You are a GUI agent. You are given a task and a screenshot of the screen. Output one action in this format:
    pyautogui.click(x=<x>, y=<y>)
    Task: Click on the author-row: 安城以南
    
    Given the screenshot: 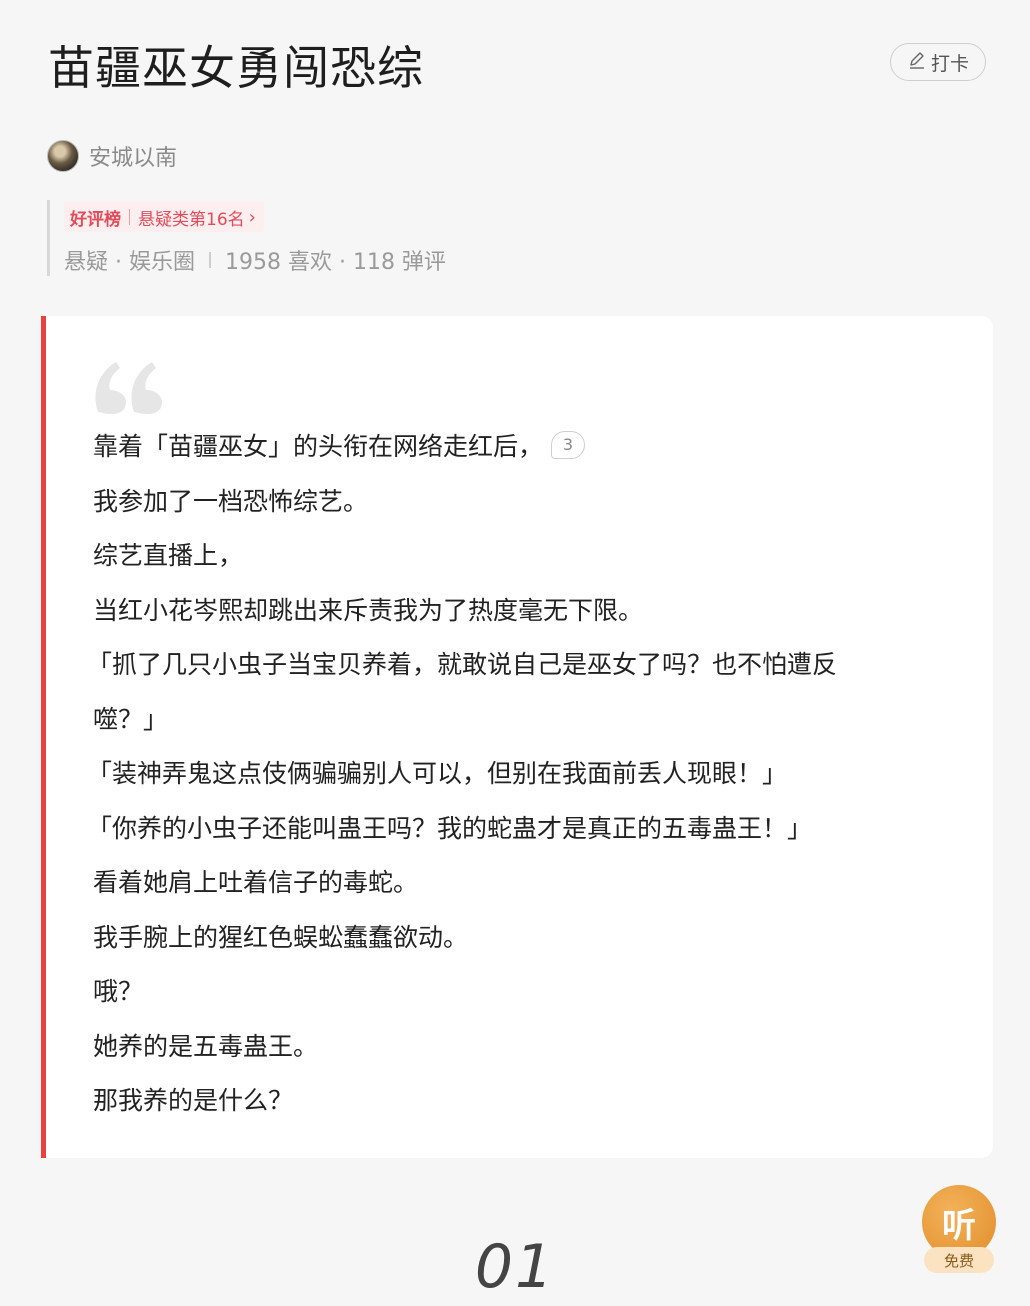 What is the action you would take?
    pyautogui.click(x=112, y=156)
    